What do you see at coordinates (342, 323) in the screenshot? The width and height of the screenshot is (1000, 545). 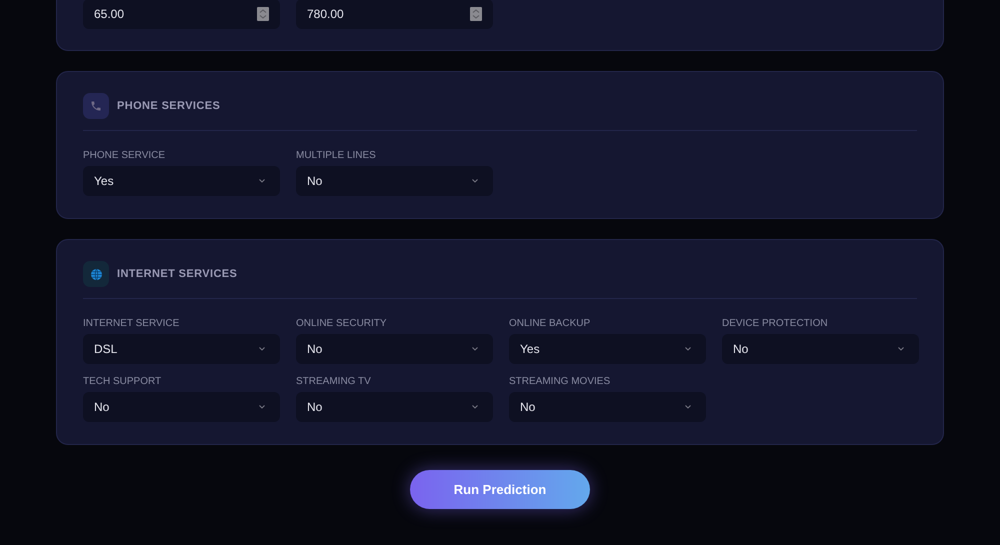 I see `field-label: ONLINE SECURITY` at bounding box center [342, 323].